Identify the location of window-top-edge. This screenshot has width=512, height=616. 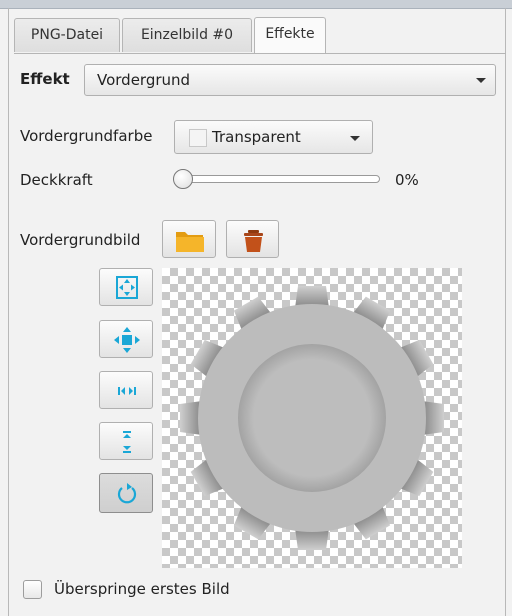
(256, 4).